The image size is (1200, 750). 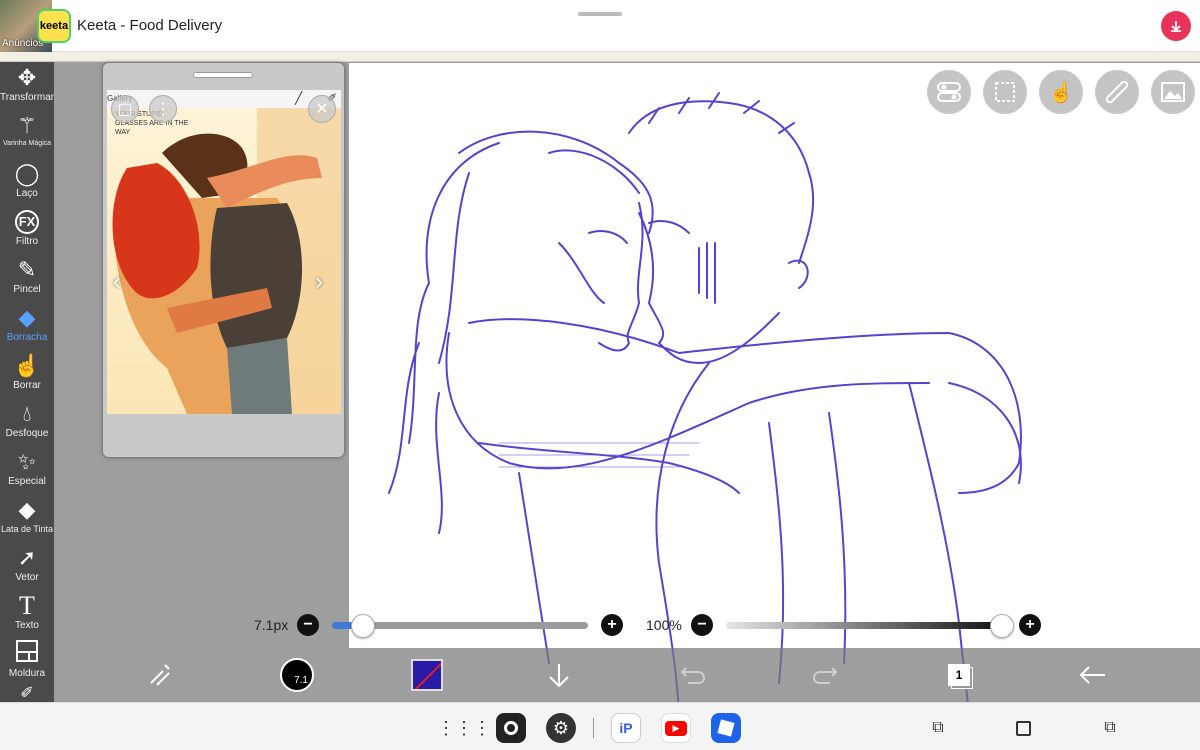 I want to click on brush-preview: 7.1, so click(x=297, y=675).